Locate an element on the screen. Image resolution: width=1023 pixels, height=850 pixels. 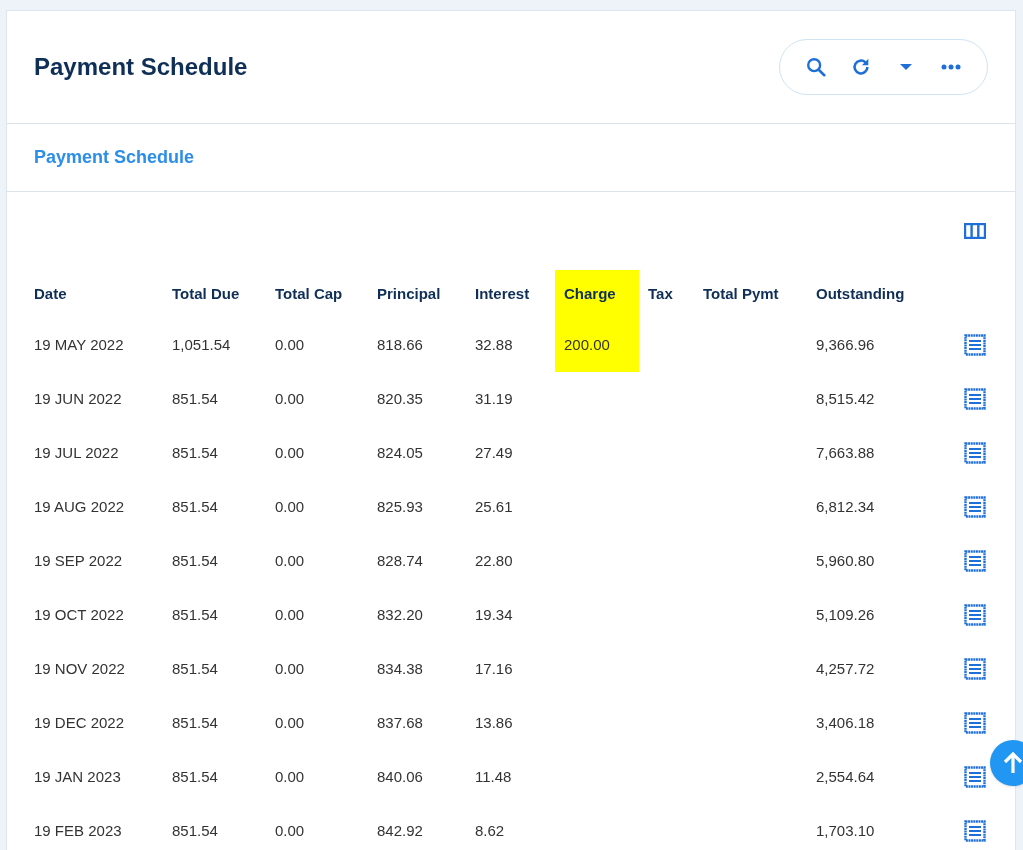
column-header: Tax is located at coordinates (660, 293).